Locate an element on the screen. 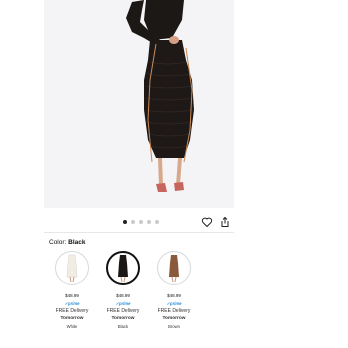 This screenshot has width=348, height=348. color-label: Color: Black is located at coordinates (67, 242).